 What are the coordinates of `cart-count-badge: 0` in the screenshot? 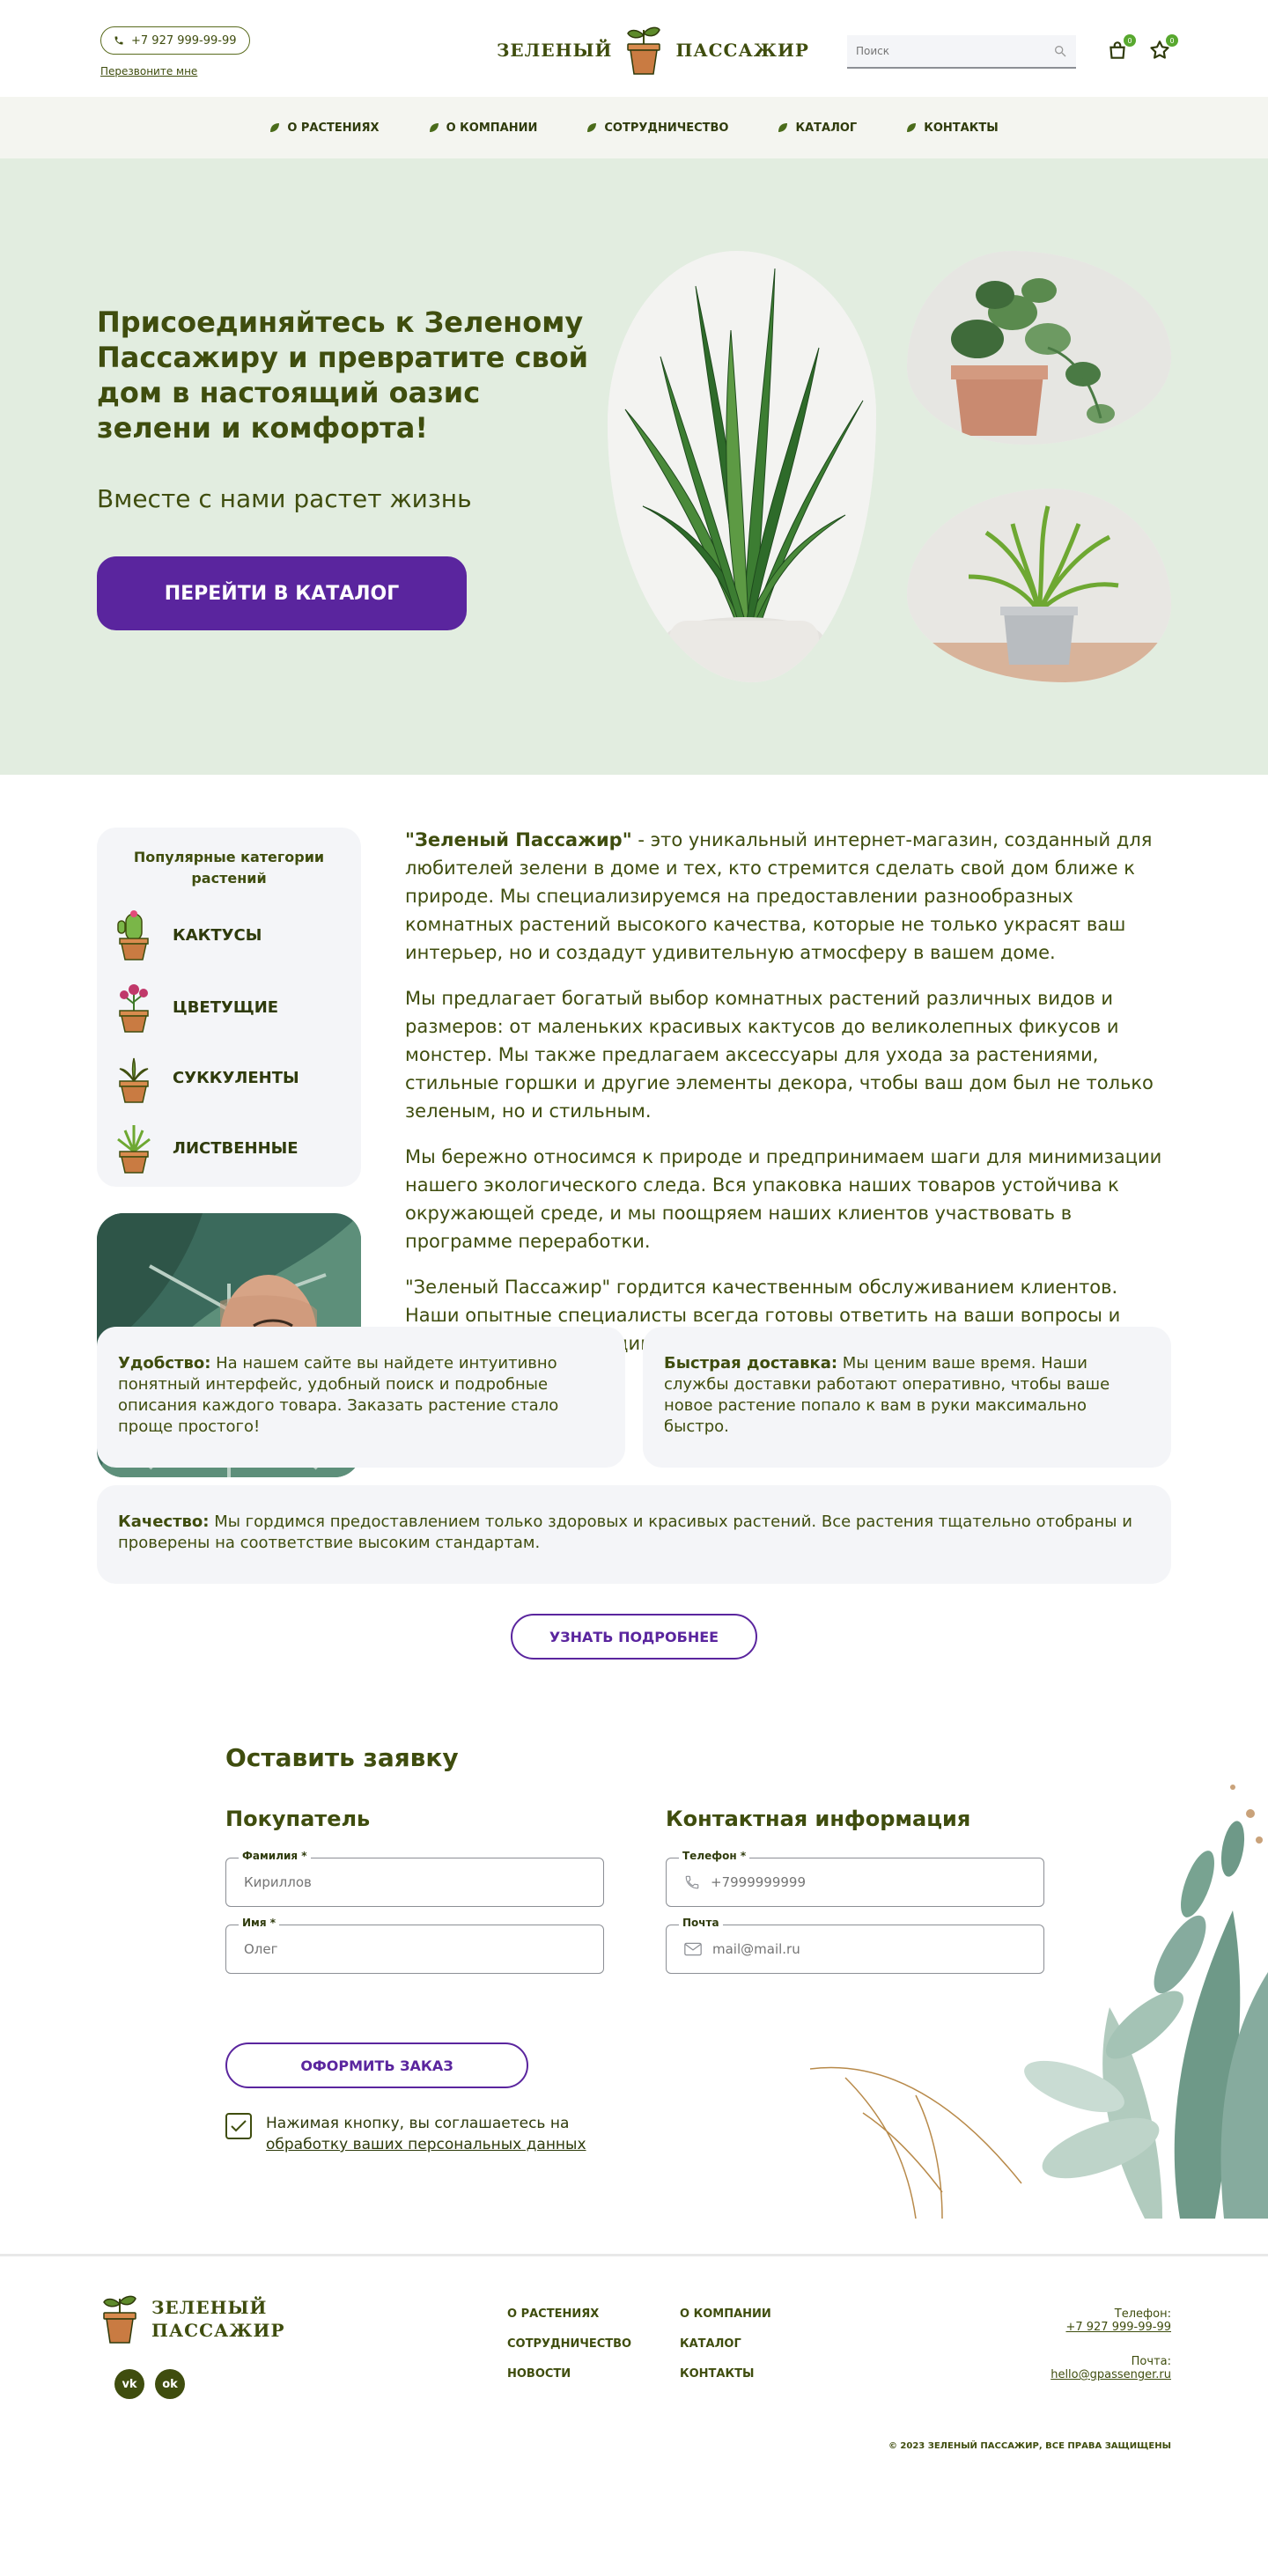 It's located at (1130, 41).